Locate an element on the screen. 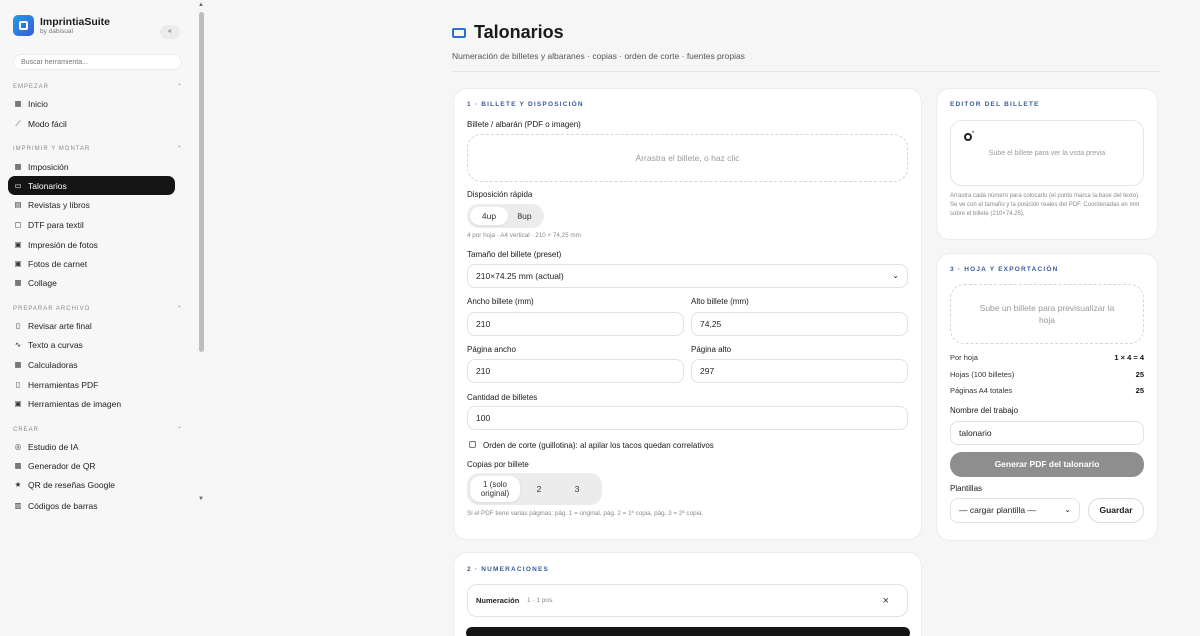  sidebar-item-talonarios: ▭ Talonarios is located at coordinates (91, 185).